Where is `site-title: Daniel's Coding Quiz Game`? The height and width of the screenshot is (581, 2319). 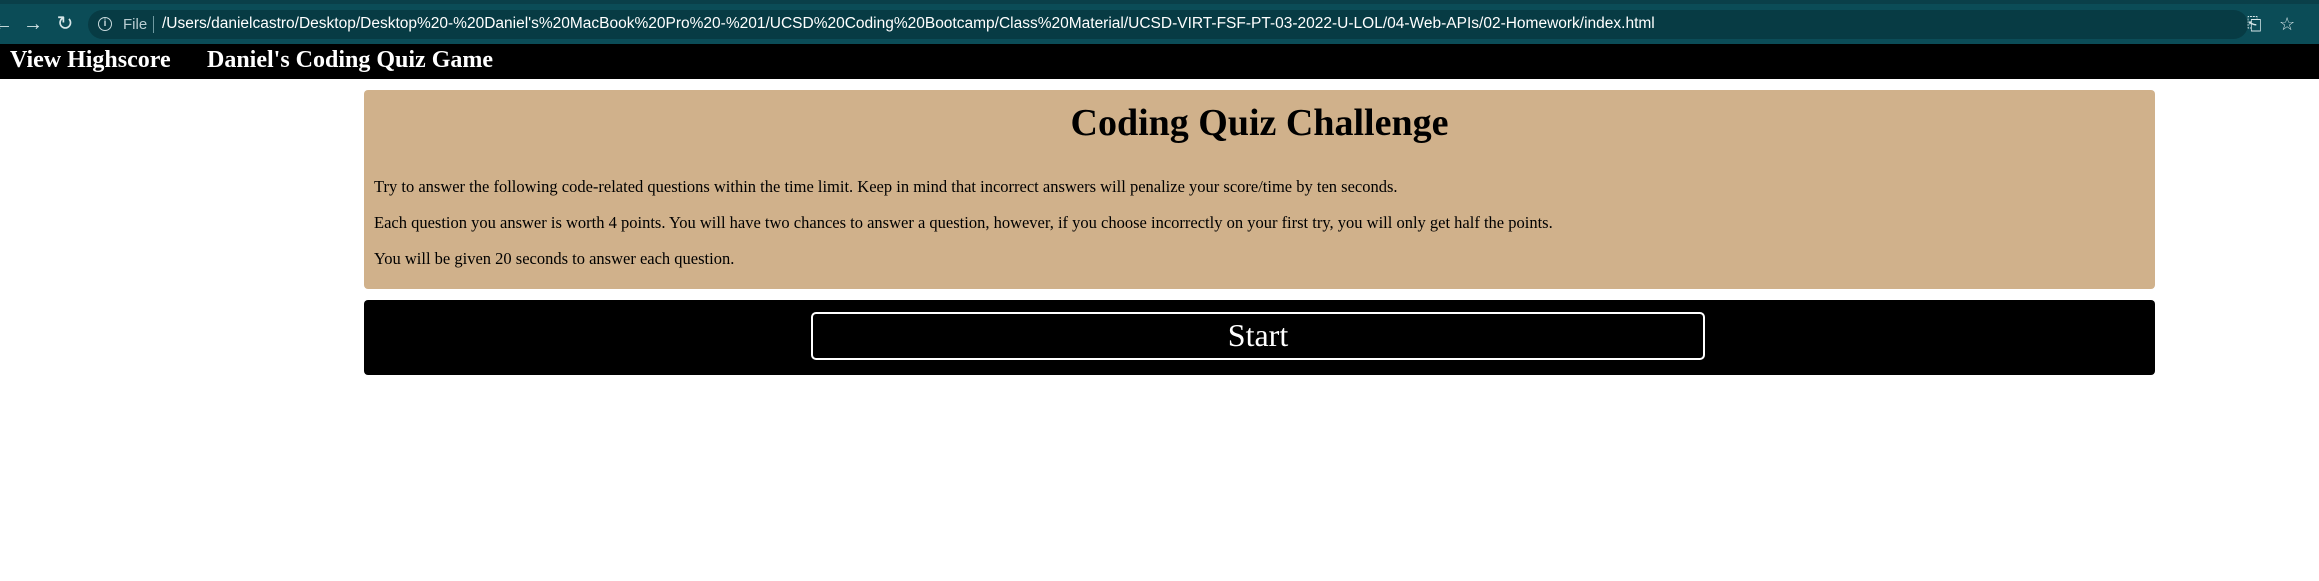 site-title: Daniel's Coding Quiz Game is located at coordinates (350, 60).